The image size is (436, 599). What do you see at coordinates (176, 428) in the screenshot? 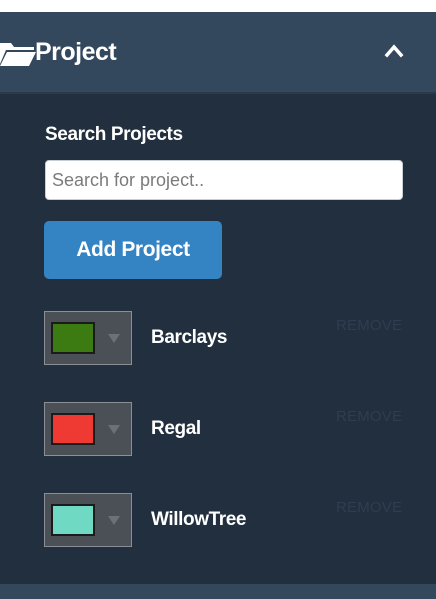
I see `project-name: Regal` at bounding box center [176, 428].